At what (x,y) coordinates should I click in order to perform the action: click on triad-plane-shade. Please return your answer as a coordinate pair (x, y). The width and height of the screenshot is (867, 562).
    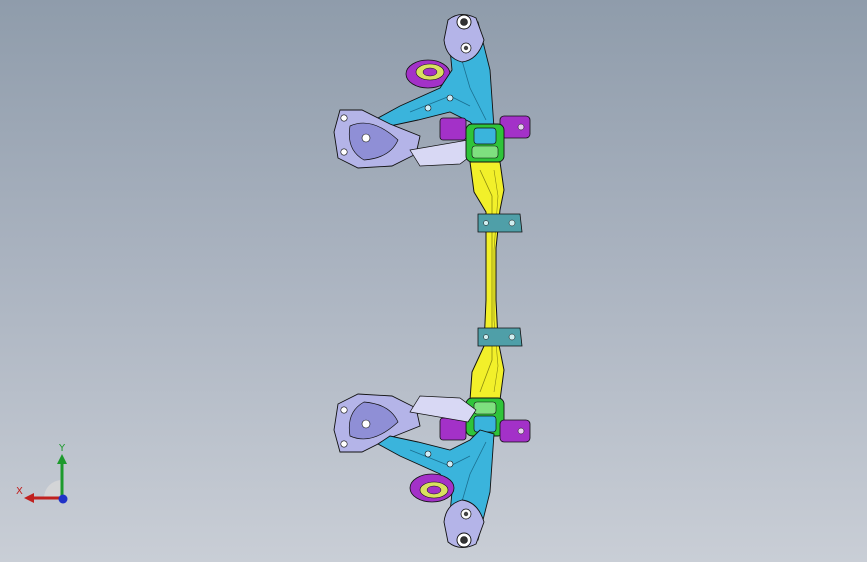
    Looking at the image, I should click on (53, 489).